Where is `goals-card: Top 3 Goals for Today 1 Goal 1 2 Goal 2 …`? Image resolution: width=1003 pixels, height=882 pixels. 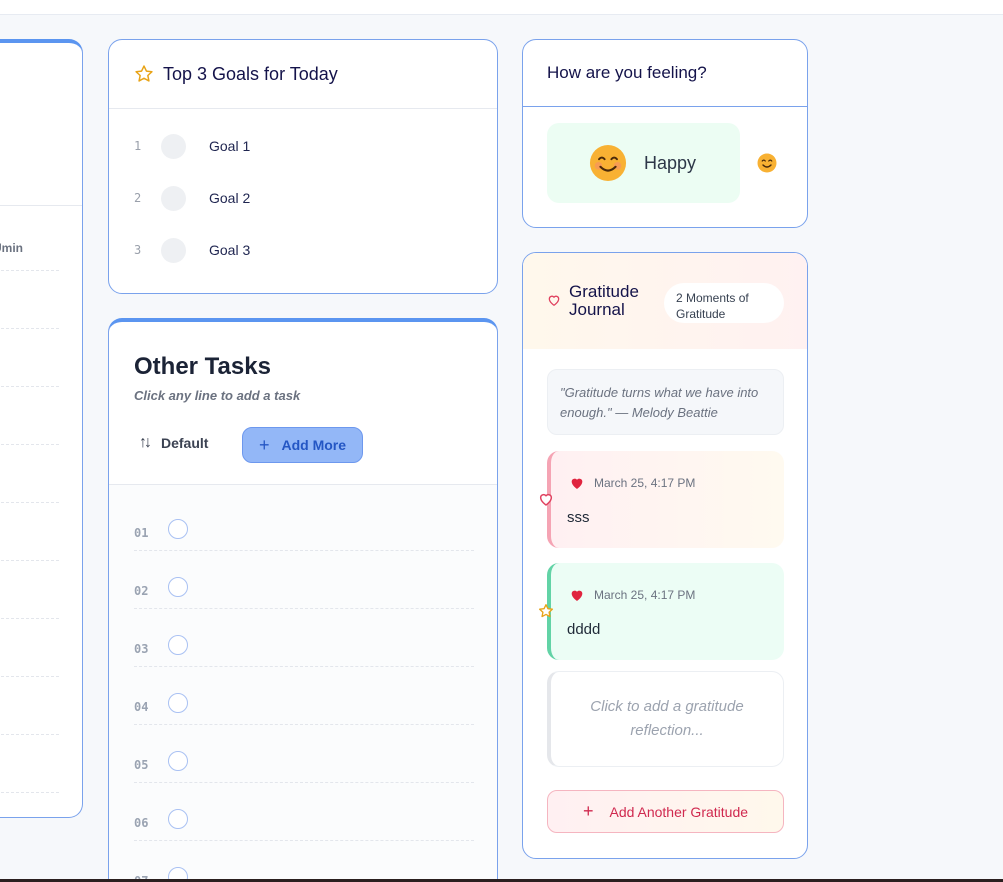 goals-card: Top 3 Goals for Today 1 Goal 1 2 Goal 2 … is located at coordinates (303, 166).